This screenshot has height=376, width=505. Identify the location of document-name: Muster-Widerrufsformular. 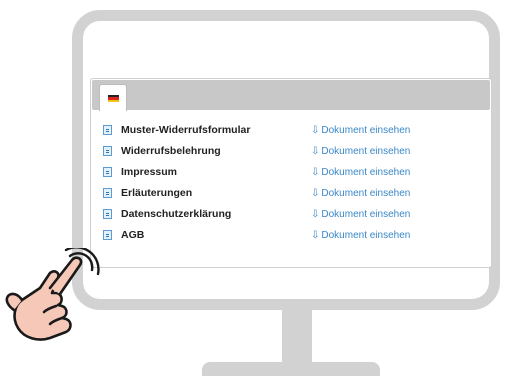
(186, 130).